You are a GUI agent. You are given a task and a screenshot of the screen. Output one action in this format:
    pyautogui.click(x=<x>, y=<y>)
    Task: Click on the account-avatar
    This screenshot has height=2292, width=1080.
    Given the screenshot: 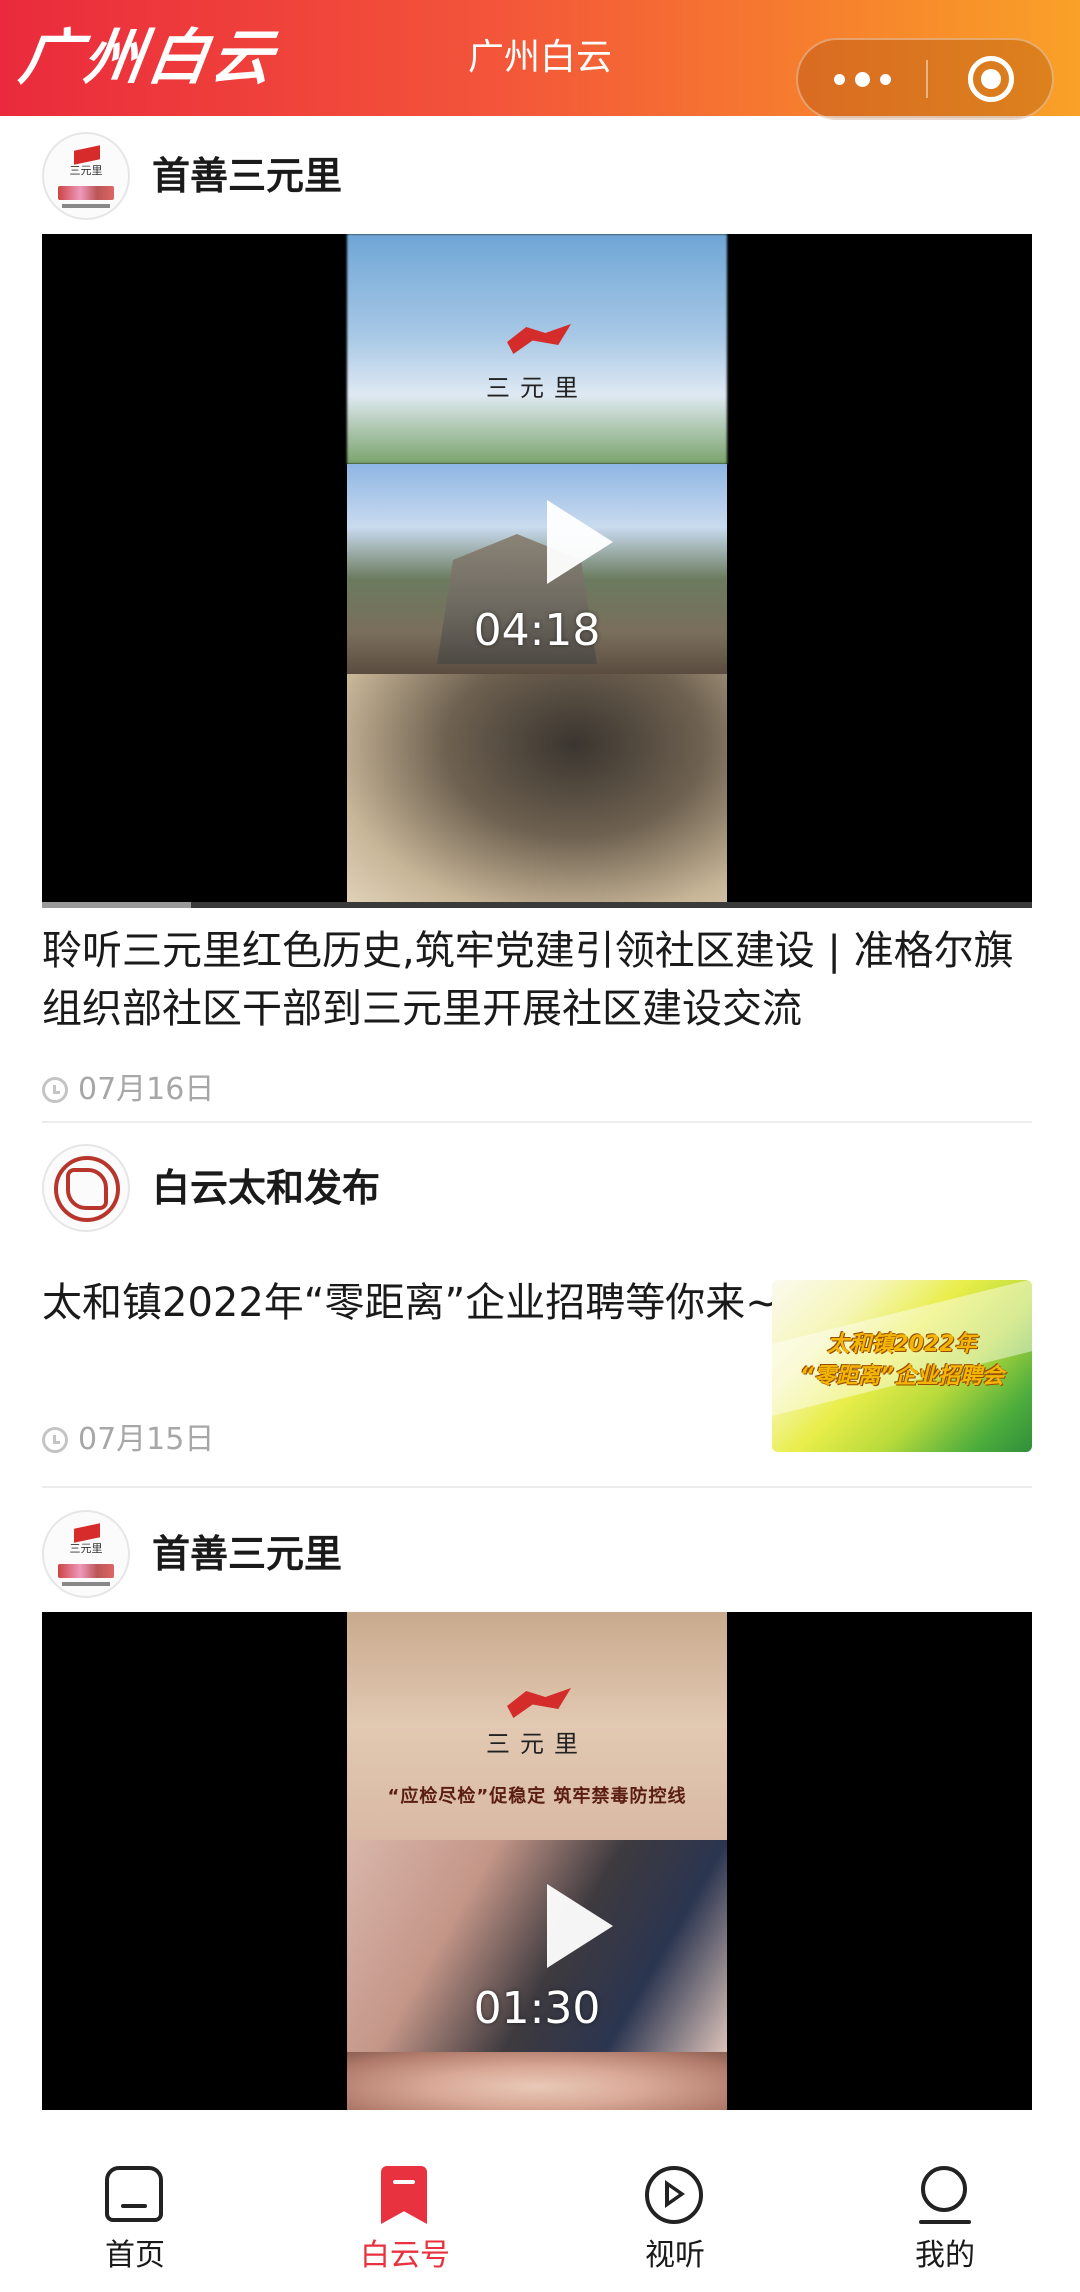 What is the action you would take?
    pyautogui.click(x=86, y=1188)
    